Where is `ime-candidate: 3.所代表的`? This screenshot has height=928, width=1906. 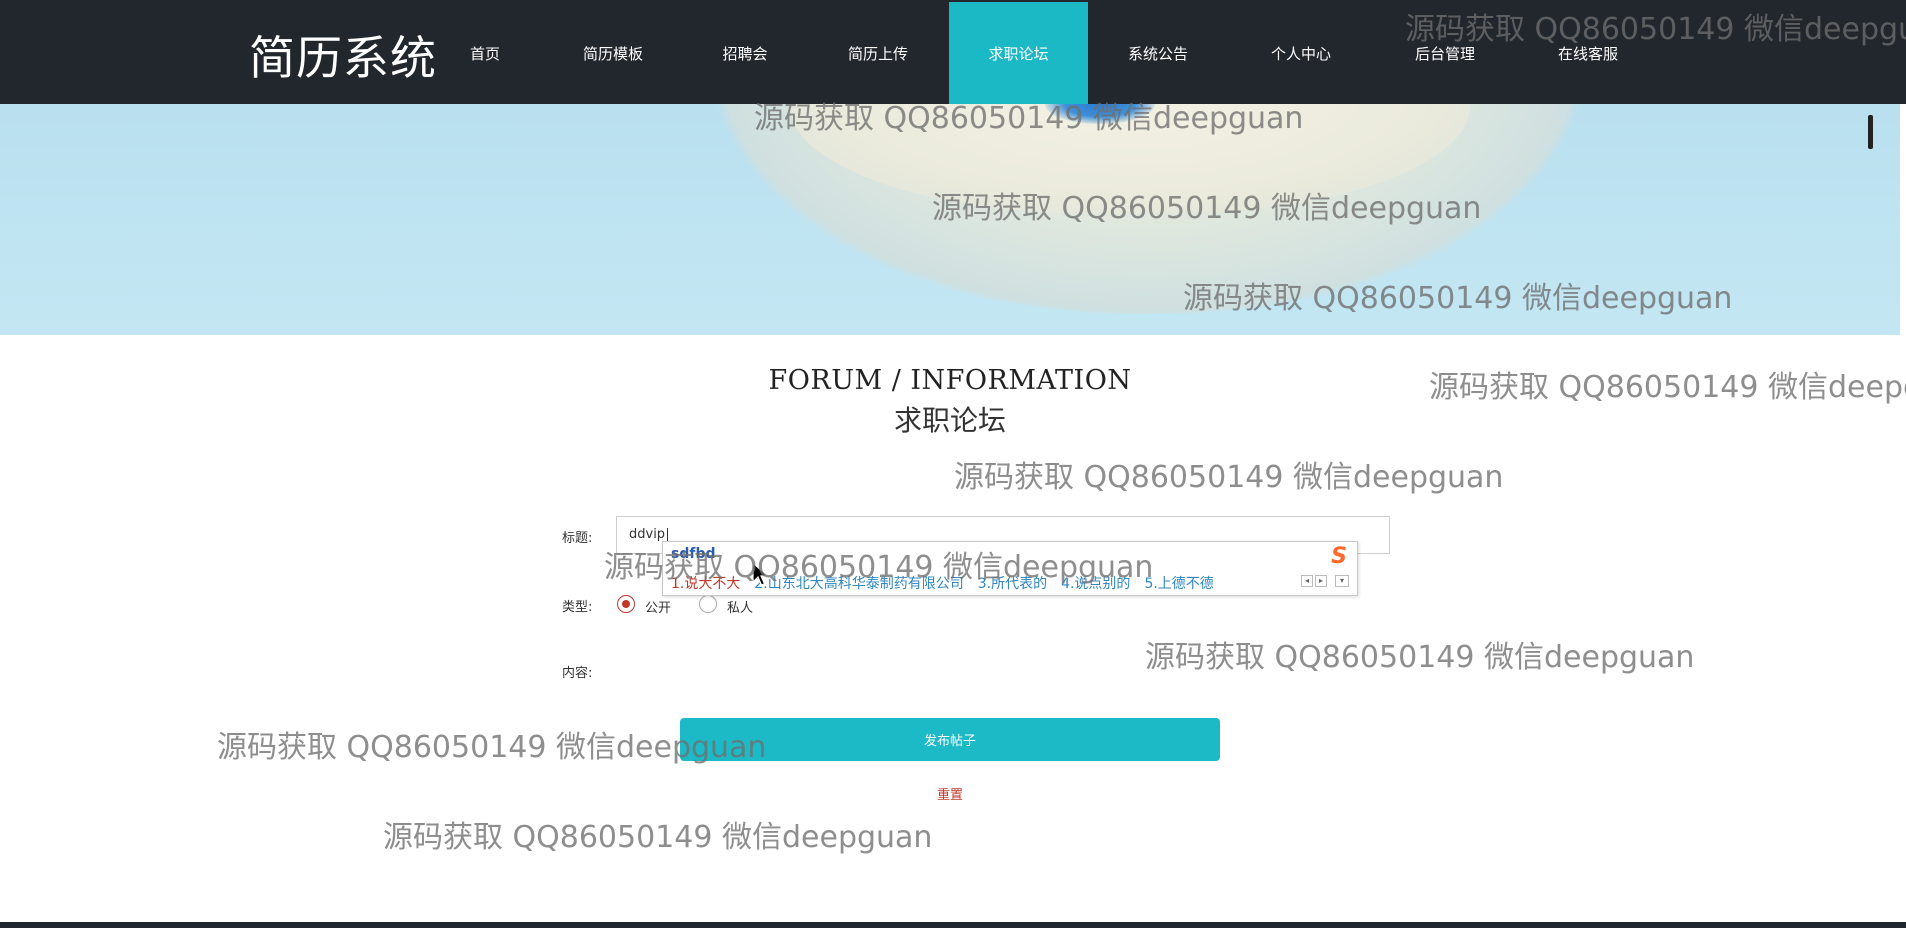
ime-candidate: 3.所代表的 is located at coordinates (1012, 584).